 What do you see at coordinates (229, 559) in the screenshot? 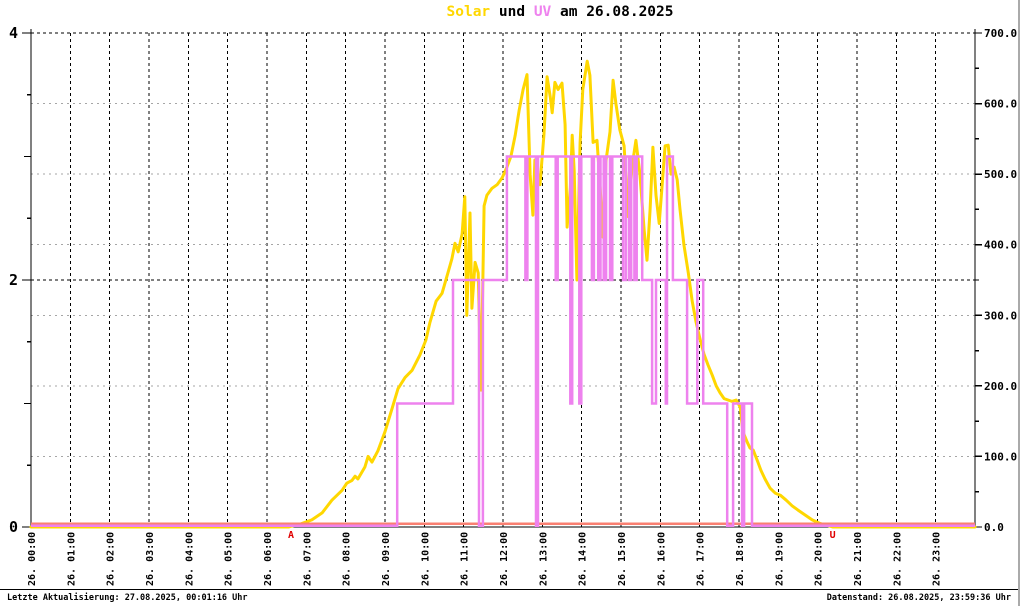
I see `x-axis-label: 26. 05:00` at bounding box center [229, 559].